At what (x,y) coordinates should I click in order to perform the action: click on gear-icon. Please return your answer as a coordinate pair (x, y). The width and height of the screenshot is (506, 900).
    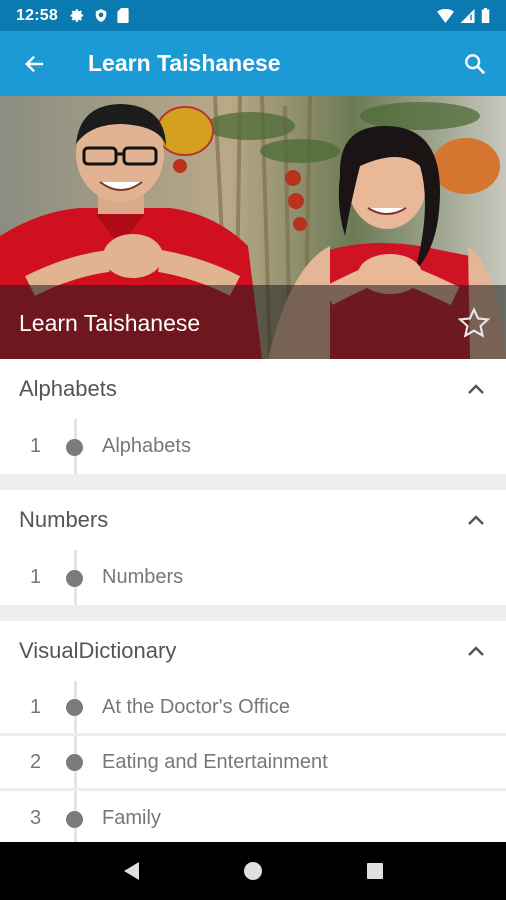
    Looking at the image, I should click on (77, 15).